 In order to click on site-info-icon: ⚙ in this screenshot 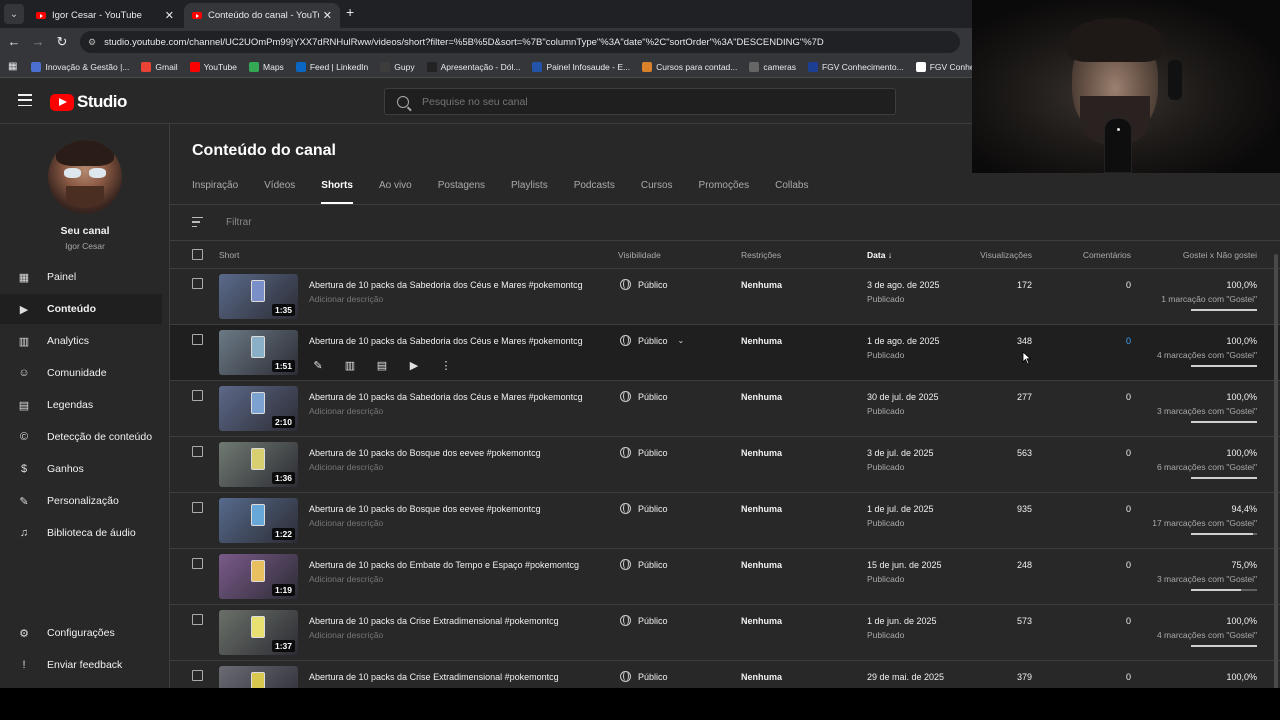, I will do `click(92, 42)`.